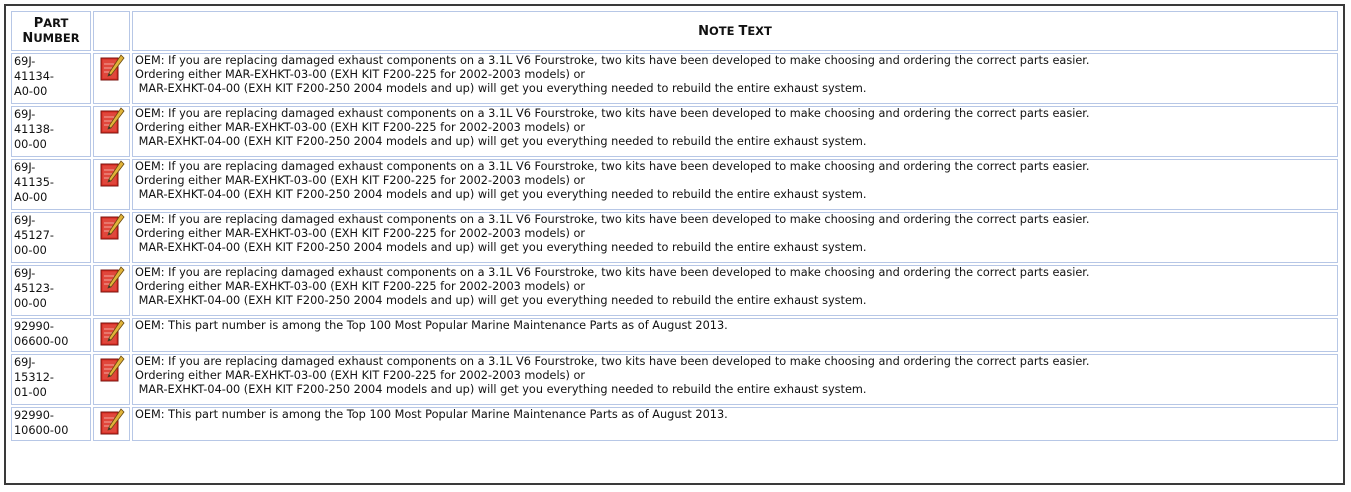 This screenshot has height=492, width=1351. What do you see at coordinates (51, 379) in the screenshot?
I see `part-number-cell: 69J- 15312- 01-00` at bounding box center [51, 379].